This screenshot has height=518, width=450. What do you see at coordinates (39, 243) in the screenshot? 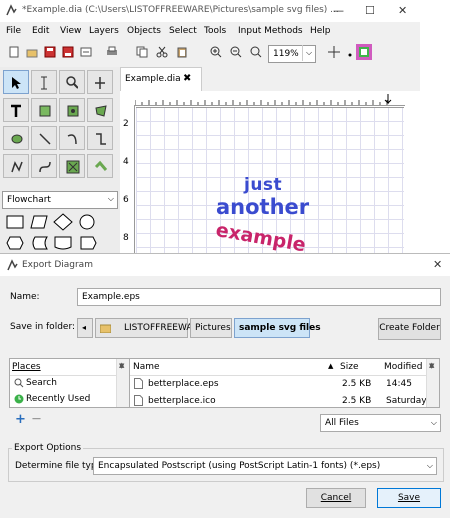
I see `shape-stored-data` at bounding box center [39, 243].